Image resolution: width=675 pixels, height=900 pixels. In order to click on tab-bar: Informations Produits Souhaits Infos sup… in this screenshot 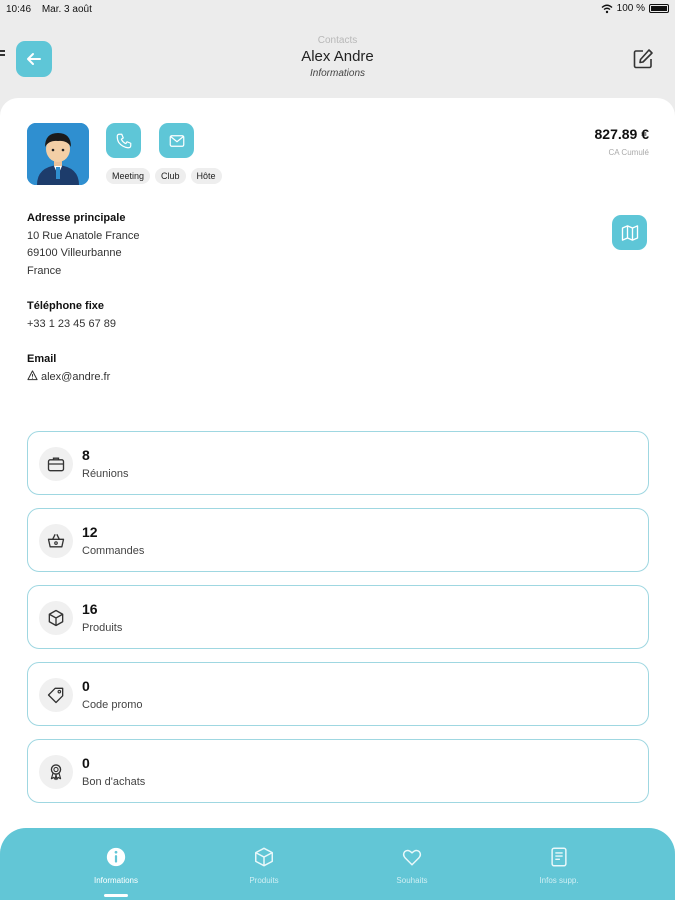, I will do `click(337, 864)`.